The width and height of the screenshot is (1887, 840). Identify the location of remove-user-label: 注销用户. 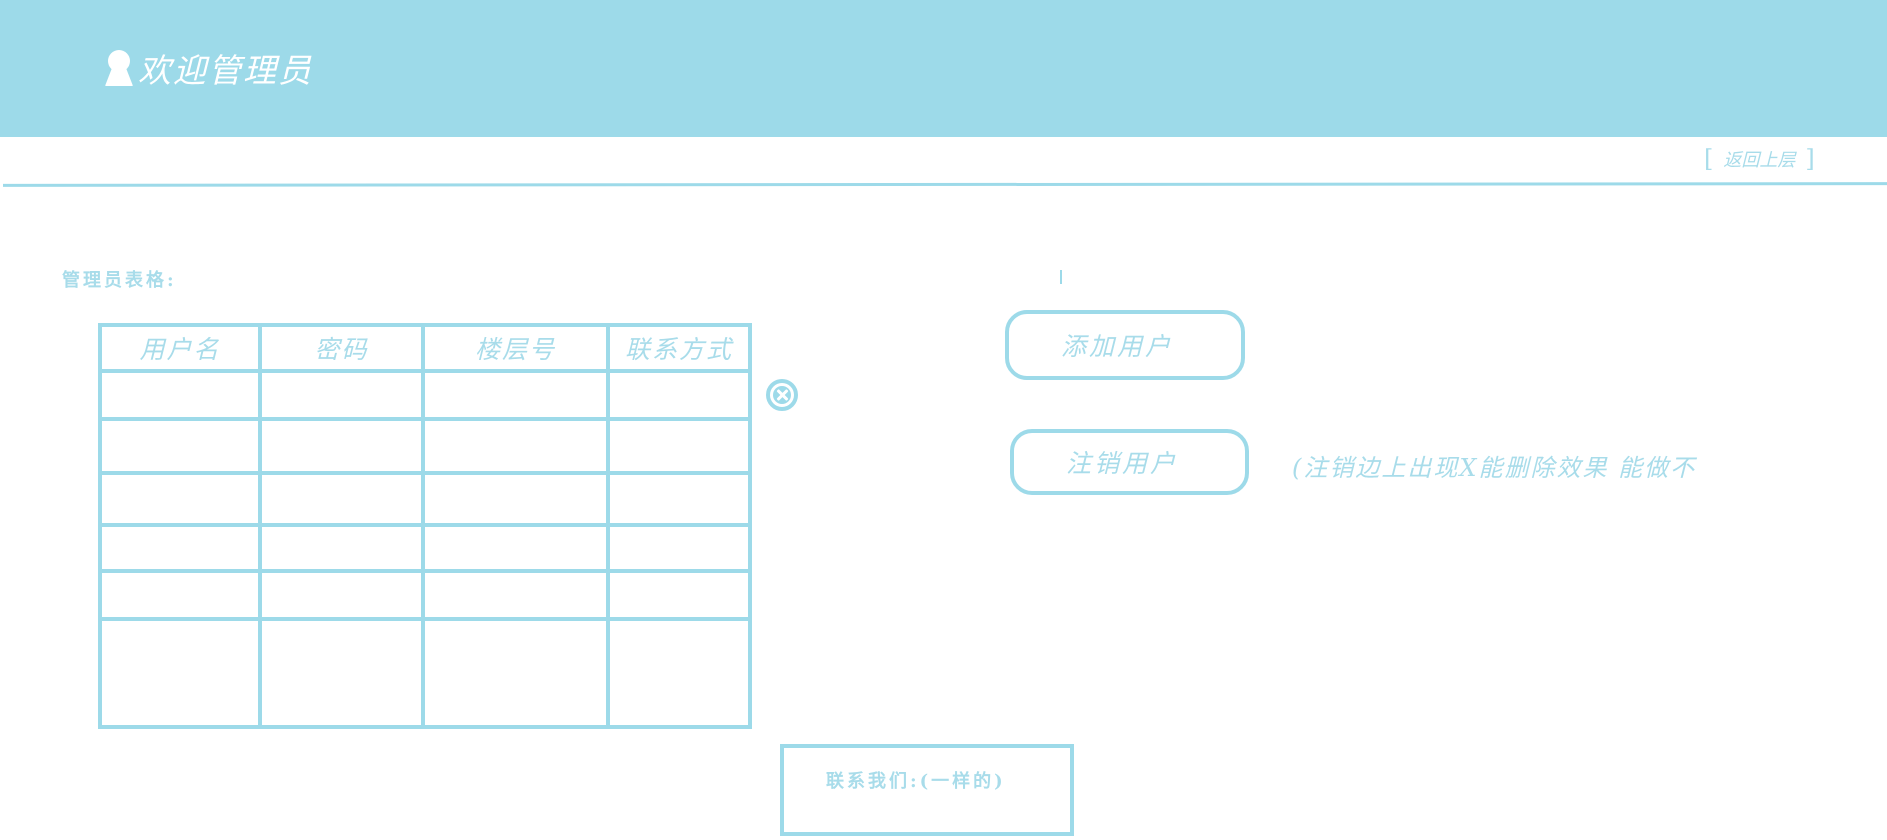
(1122, 463).